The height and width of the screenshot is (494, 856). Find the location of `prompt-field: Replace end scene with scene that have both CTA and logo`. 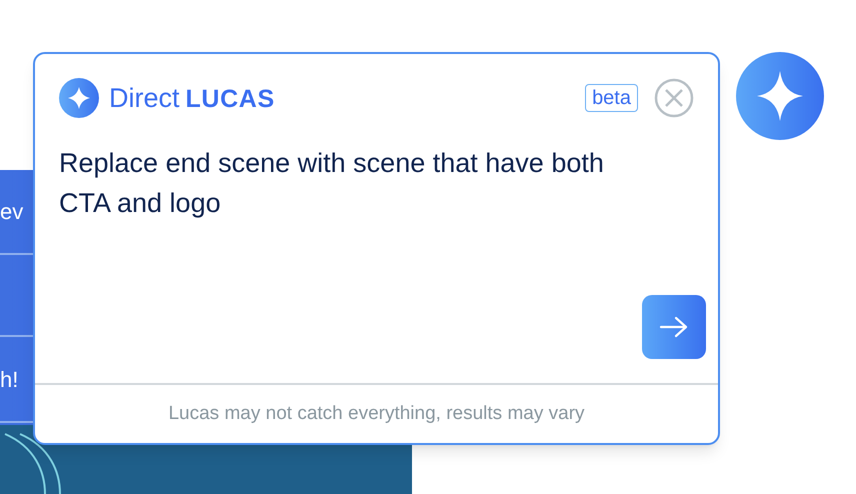

prompt-field: Replace end scene with scene that have both CTA and logo is located at coordinates (359, 182).